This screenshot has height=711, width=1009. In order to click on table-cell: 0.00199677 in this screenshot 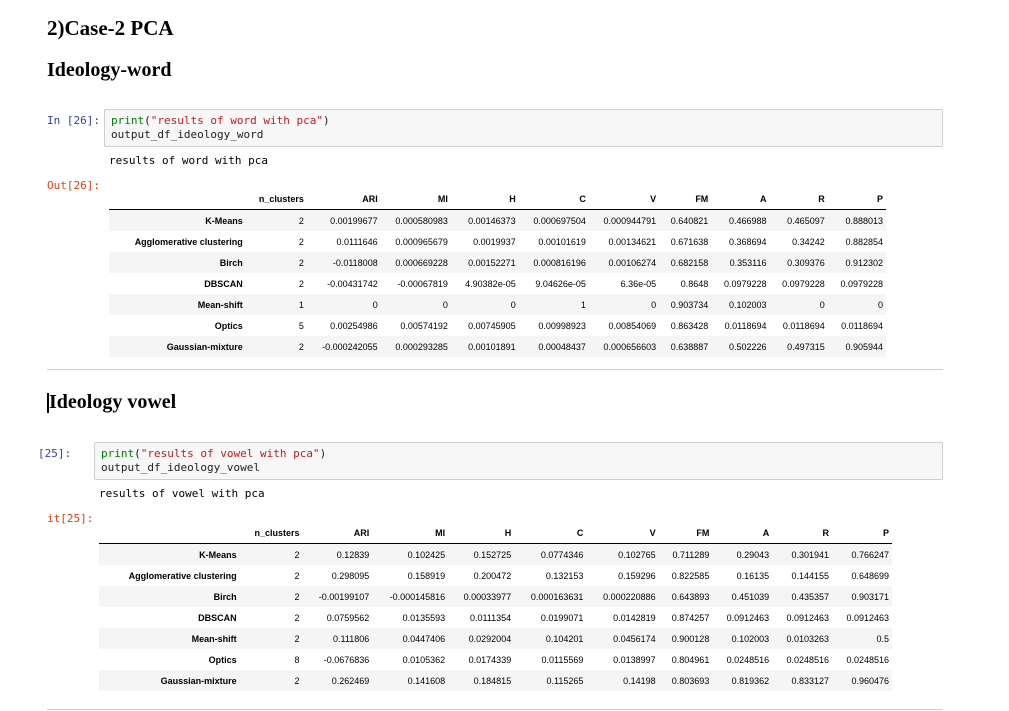, I will do `click(354, 220)`.